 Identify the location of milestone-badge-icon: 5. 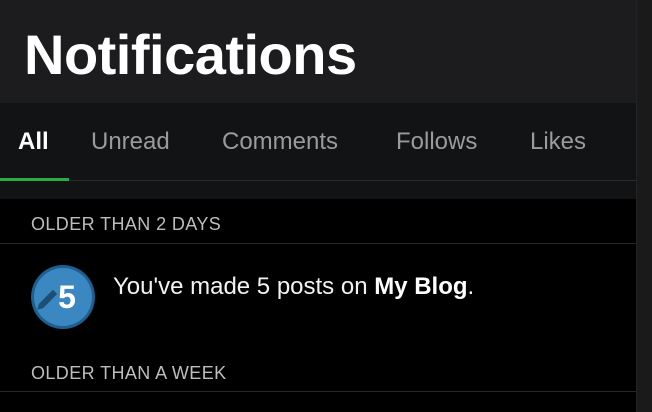
(63, 297).